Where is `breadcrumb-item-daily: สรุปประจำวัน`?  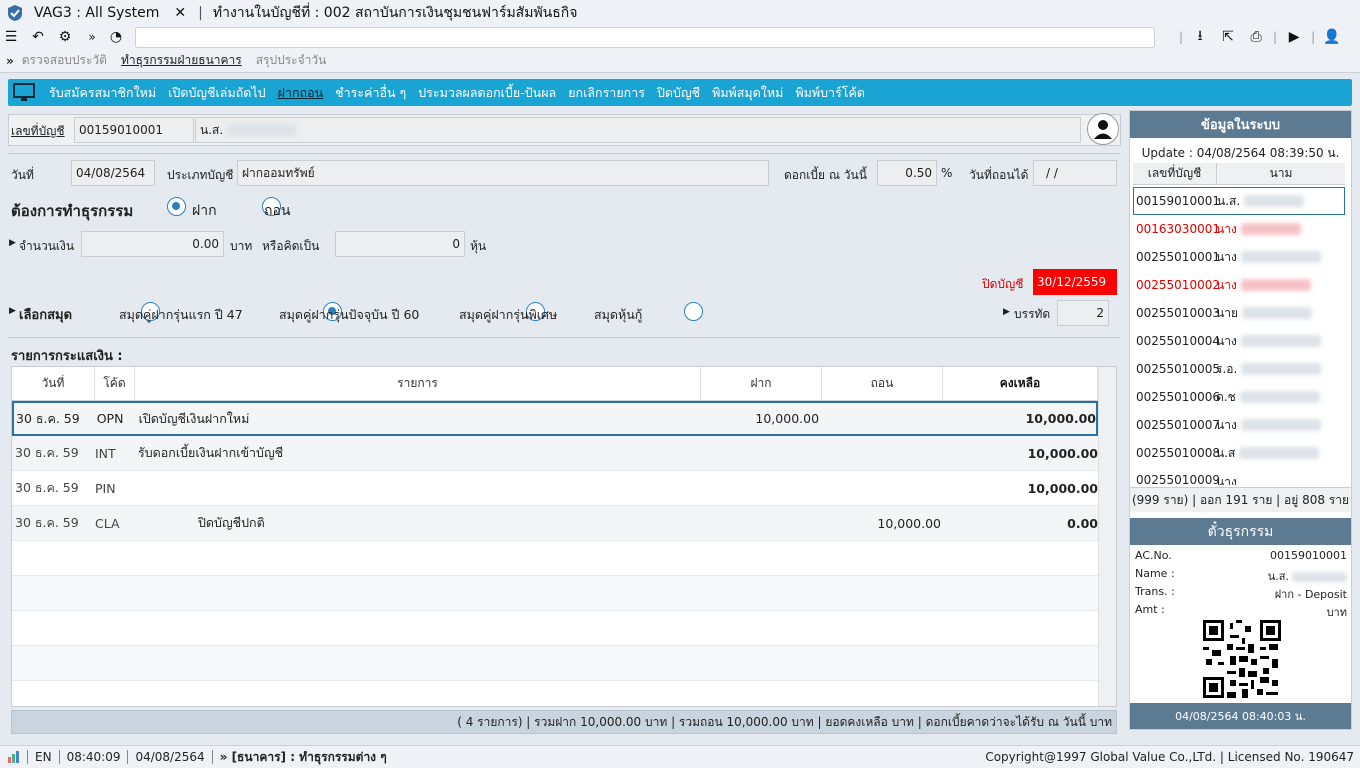 breadcrumb-item-daily: สรุปประจำวัน is located at coordinates (291, 60).